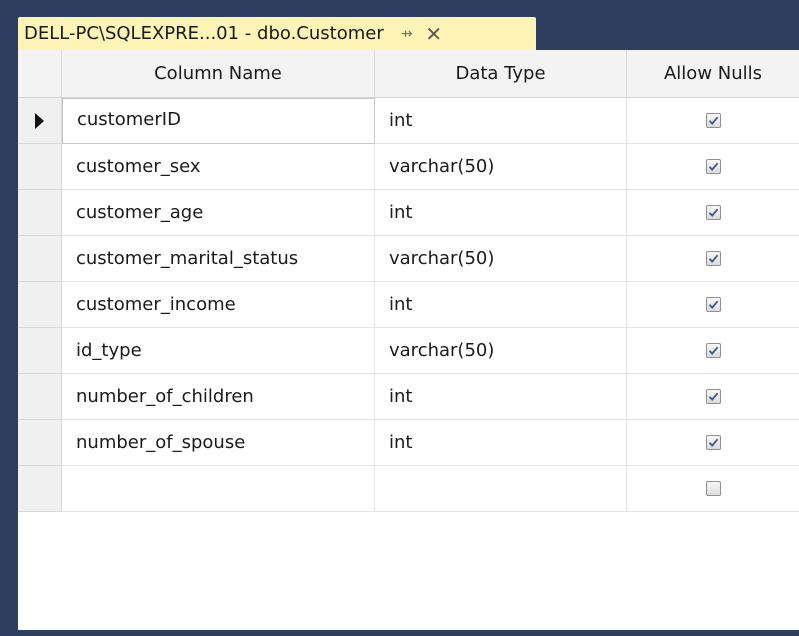 Image resolution: width=799 pixels, height=636 pixels. Describe the element at coordinates (218, 443) in the screenshot. I see `column-name-cell: number_of_spouse` at that location.